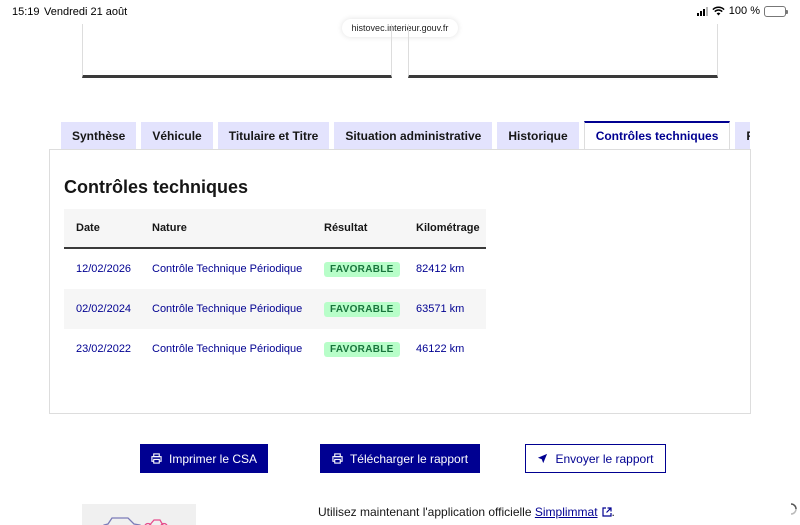 The height and width of the screenshot is (525, 800). Describe the element at coordinates (613, 512) in the screenshot. I see `promo-text-after: .` at that location.